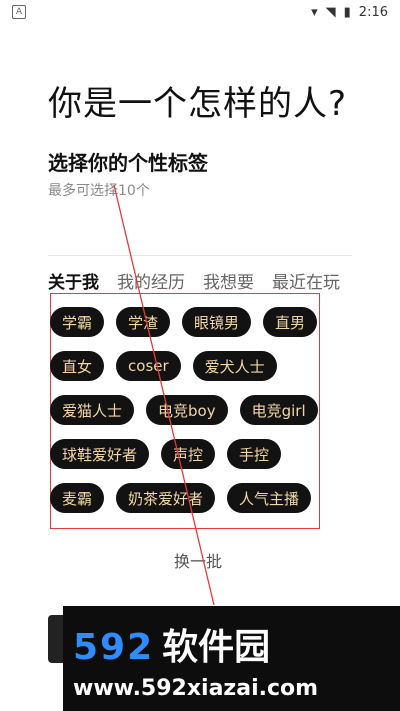 This screenshot has width=400, height=711. Describe the element at coordinates (128, 163) in the screenshot. I see `section-subtitle: 选择你的个性标签` at that location.